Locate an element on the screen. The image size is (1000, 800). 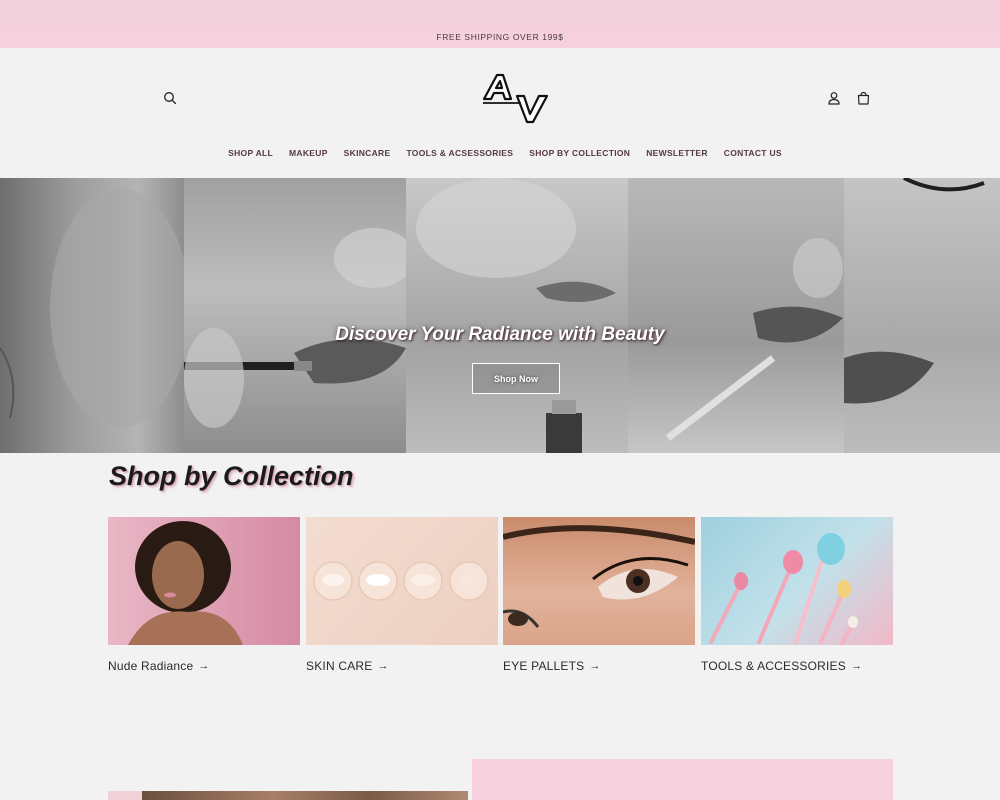
search-button is located at coordinates (170, 98).